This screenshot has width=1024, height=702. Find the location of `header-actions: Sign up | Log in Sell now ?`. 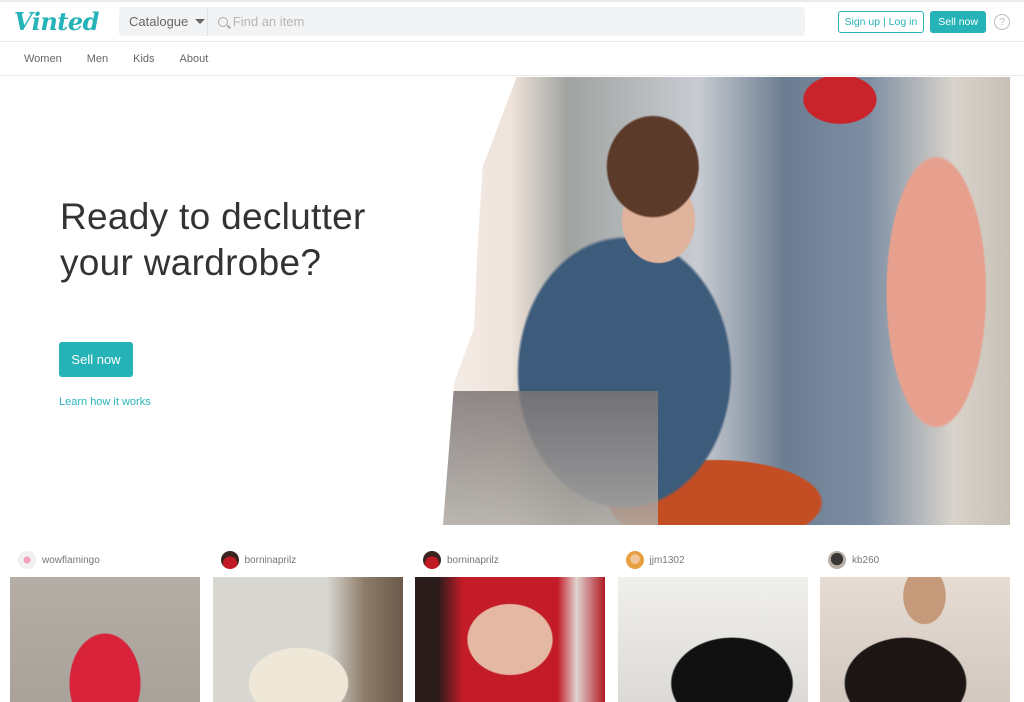

header-actions: Sign up | Log in Sell now ? is located at coordinates (923, 22).